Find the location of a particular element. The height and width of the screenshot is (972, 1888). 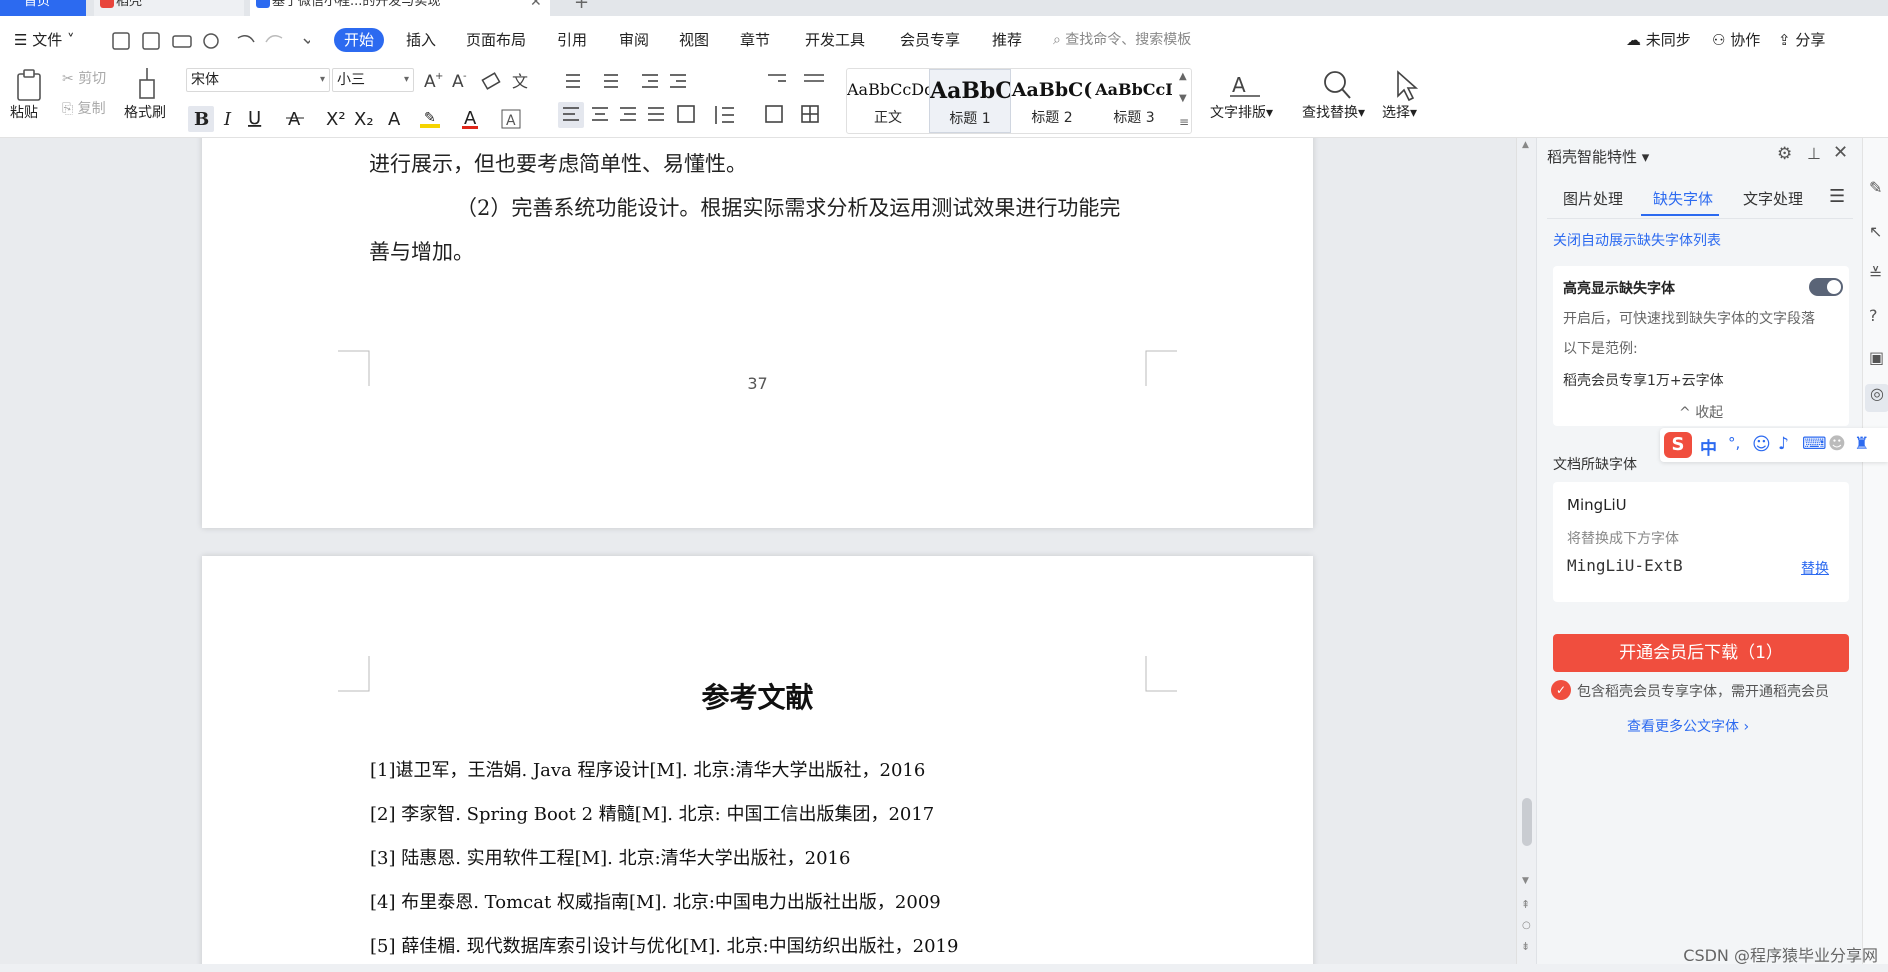

collapse-button: ^ 收起 is located at coordinates (1701, 412).